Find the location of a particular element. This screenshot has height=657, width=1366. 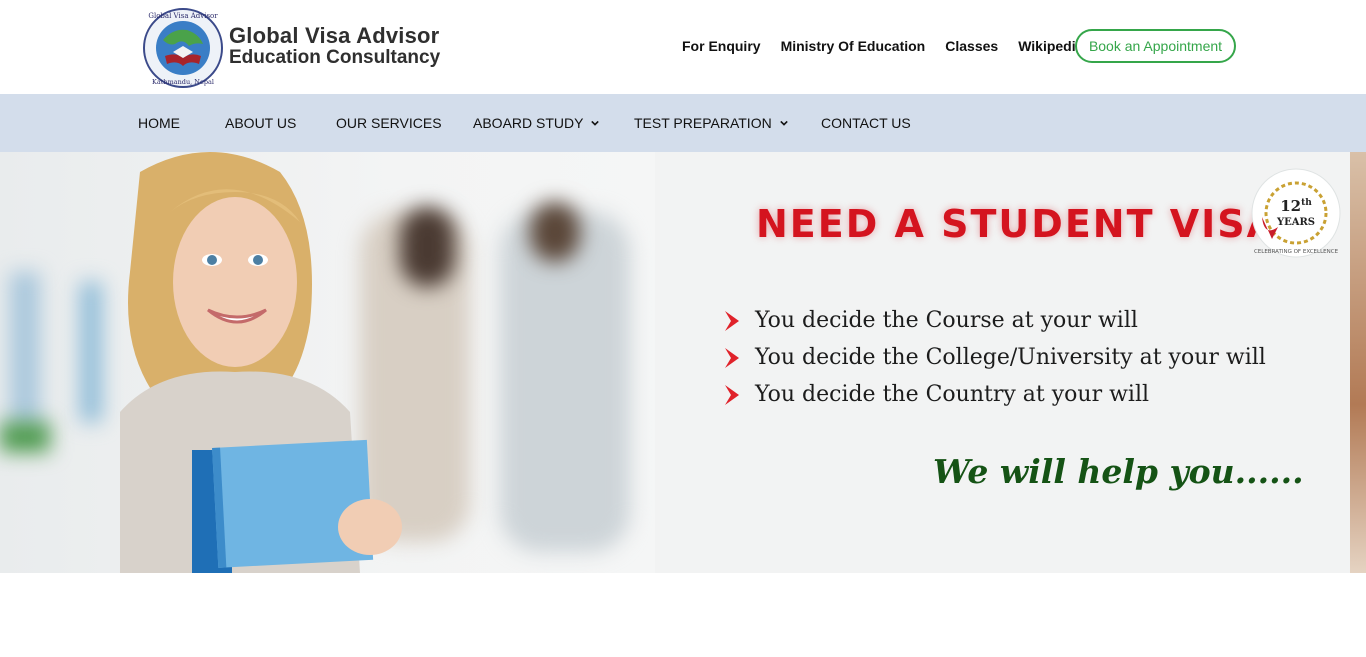

badge-ring-text: CELEBRATING OF EXCELLENCE is located at coordinates (1296, 252).